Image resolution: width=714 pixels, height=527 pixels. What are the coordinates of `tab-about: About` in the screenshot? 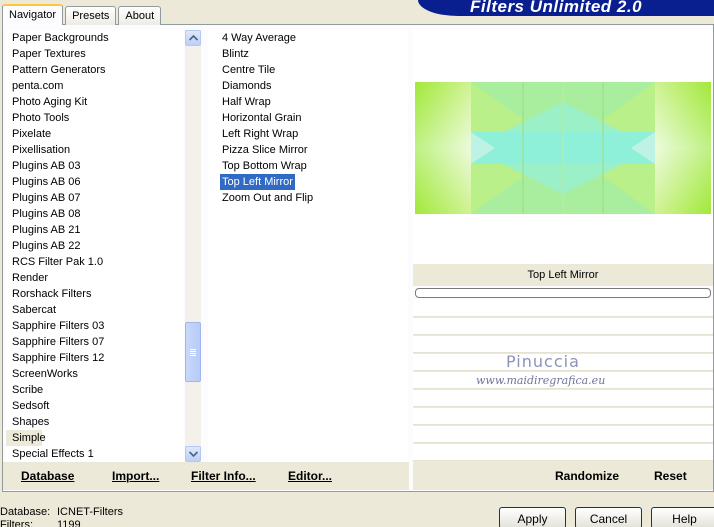 It's located at (140, 15).